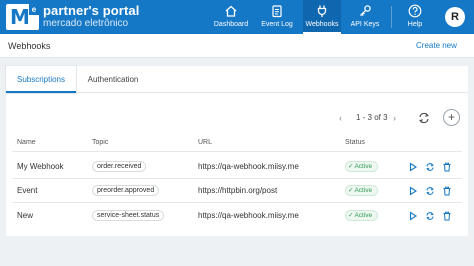 The height and width of the screenshot is (266, 474). Describe the element at coordinates (41, 79) in the screenshot. I see `tab-subscriptions: Subscriptions` at that location.